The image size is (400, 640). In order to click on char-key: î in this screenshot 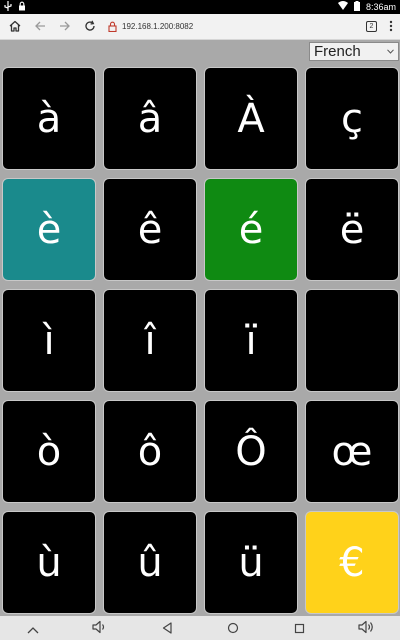, I will do `click(150, 340)`.